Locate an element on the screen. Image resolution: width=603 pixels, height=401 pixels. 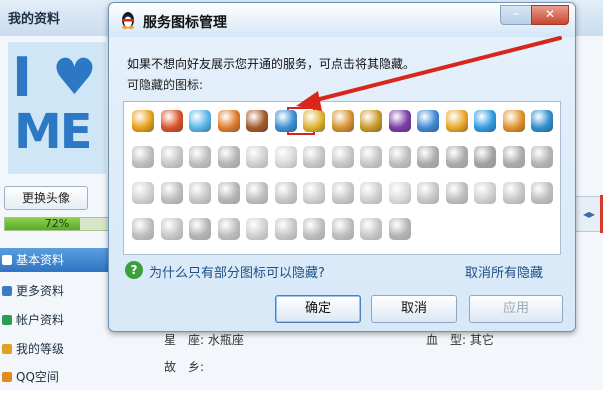
constellation-field: 星 座: 水瓶座 is located at coordinates (204, 340).